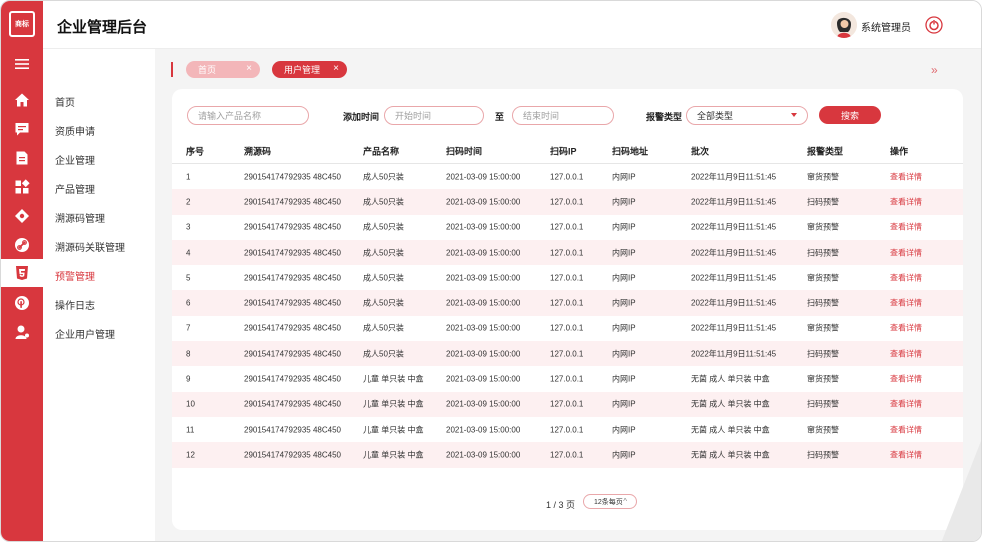  What do you see at coordinates (22, 245) in the screenshot?
I see `link-icon` at bounding box center [22, 245].